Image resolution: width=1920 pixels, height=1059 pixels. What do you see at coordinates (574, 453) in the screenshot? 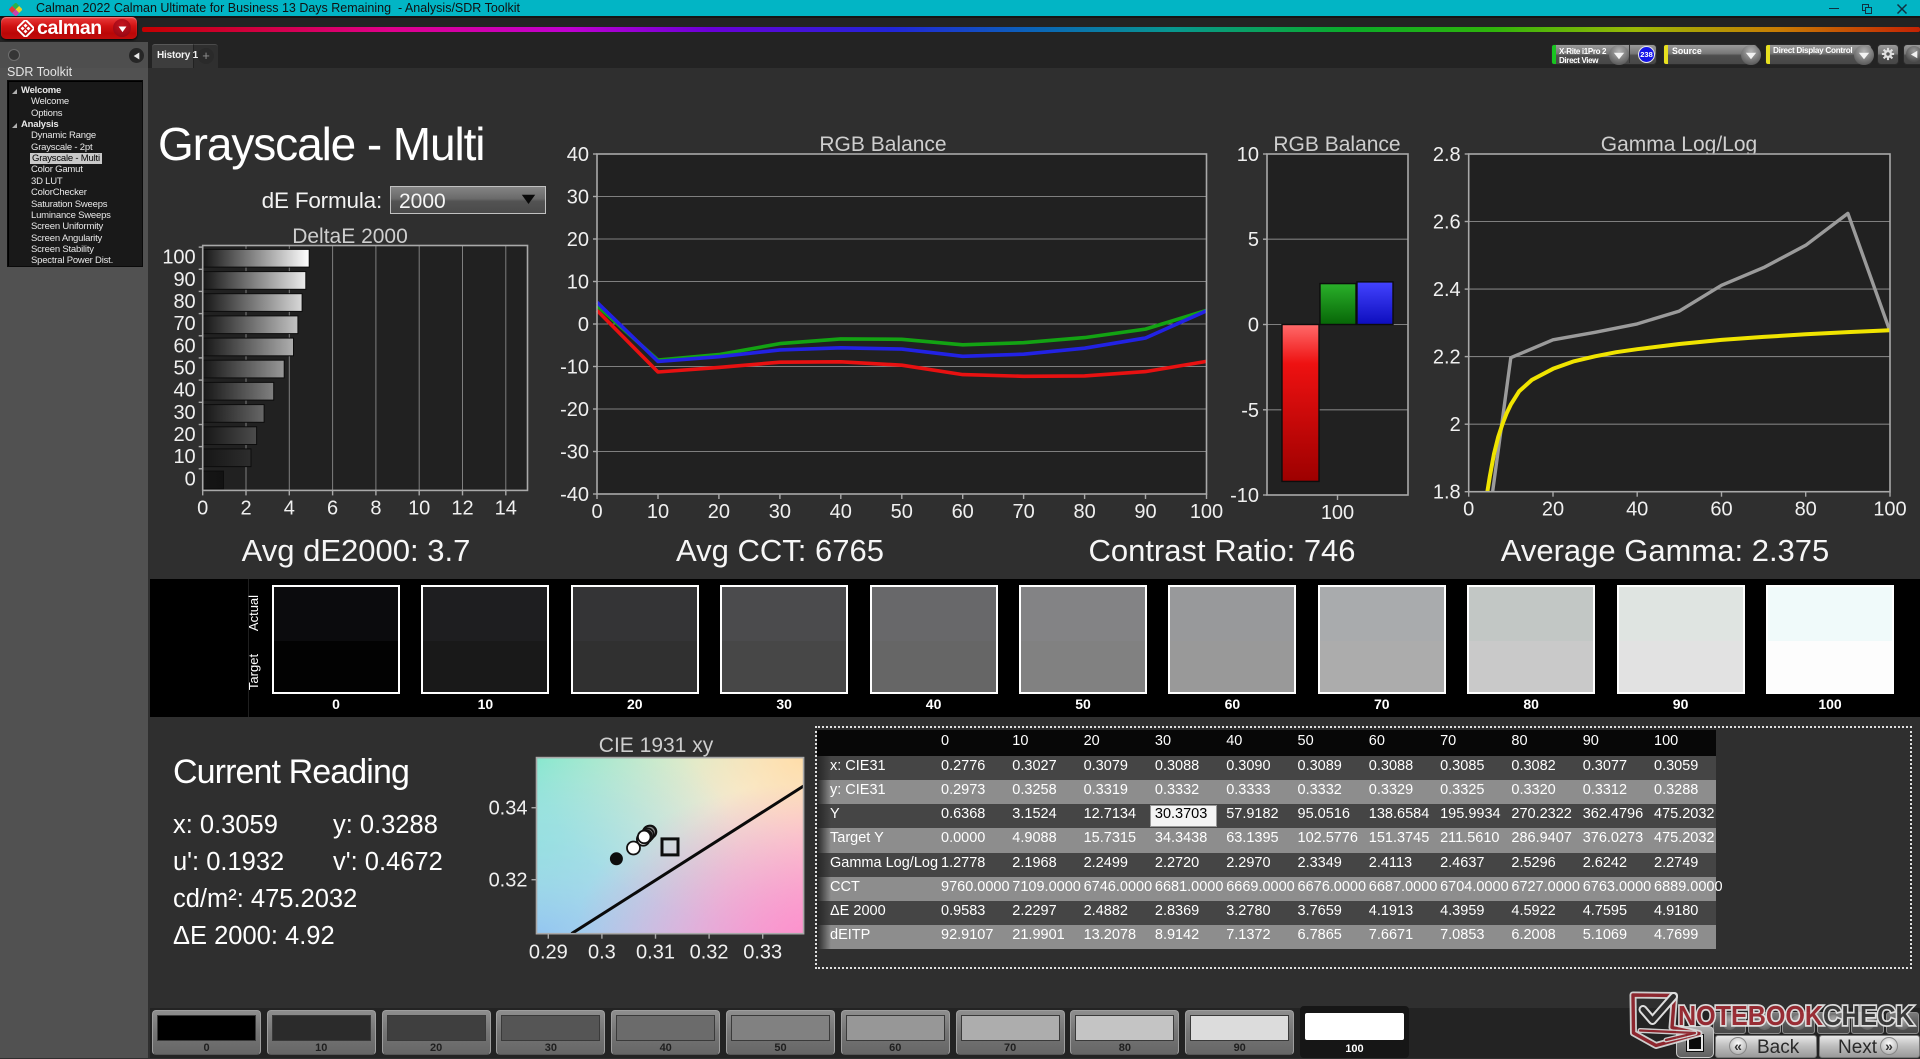
I see `svg-text: -30` at bounding box center [574, 453].